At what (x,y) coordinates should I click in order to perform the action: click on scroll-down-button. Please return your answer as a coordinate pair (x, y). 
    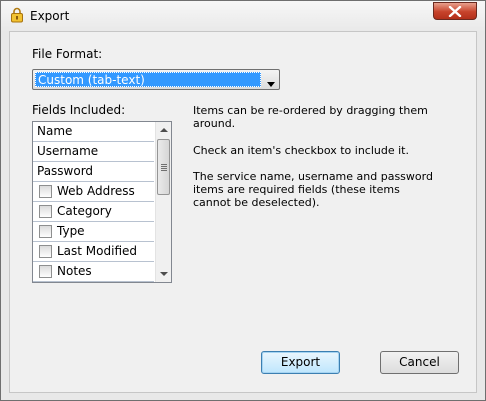
    Looking at the image, I should click on (163, 273).